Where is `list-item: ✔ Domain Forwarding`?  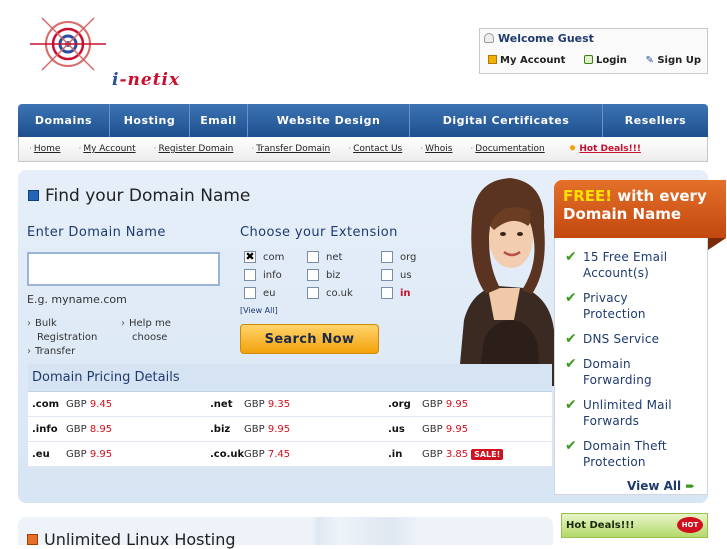 list-item: ✔ Domain Forwarding is located at coordinates (608, 371).